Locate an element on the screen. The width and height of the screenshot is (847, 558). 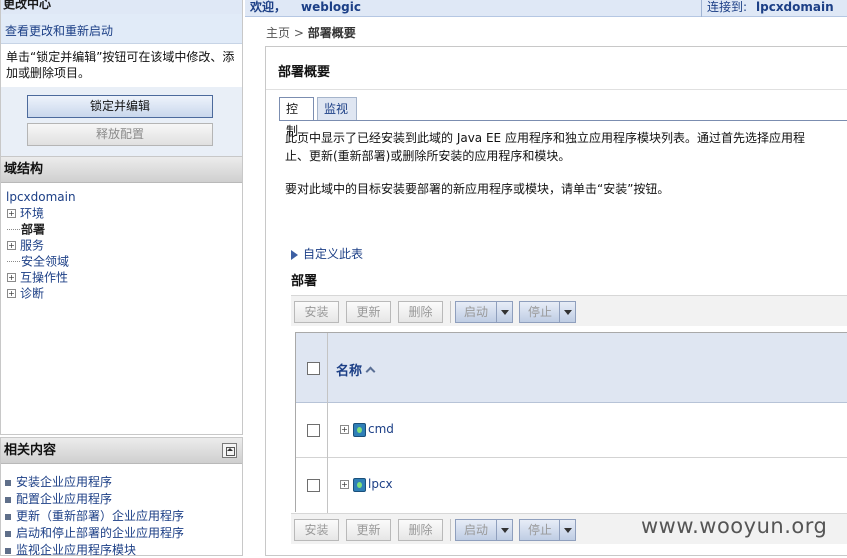
related-link-label: 配置企业应用程序 is located at coordinates (64, 499).